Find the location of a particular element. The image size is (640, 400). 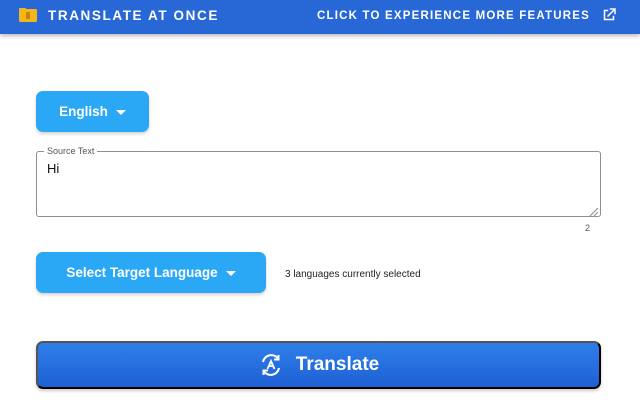

external-link-icon is located at coordinates (609, 15).